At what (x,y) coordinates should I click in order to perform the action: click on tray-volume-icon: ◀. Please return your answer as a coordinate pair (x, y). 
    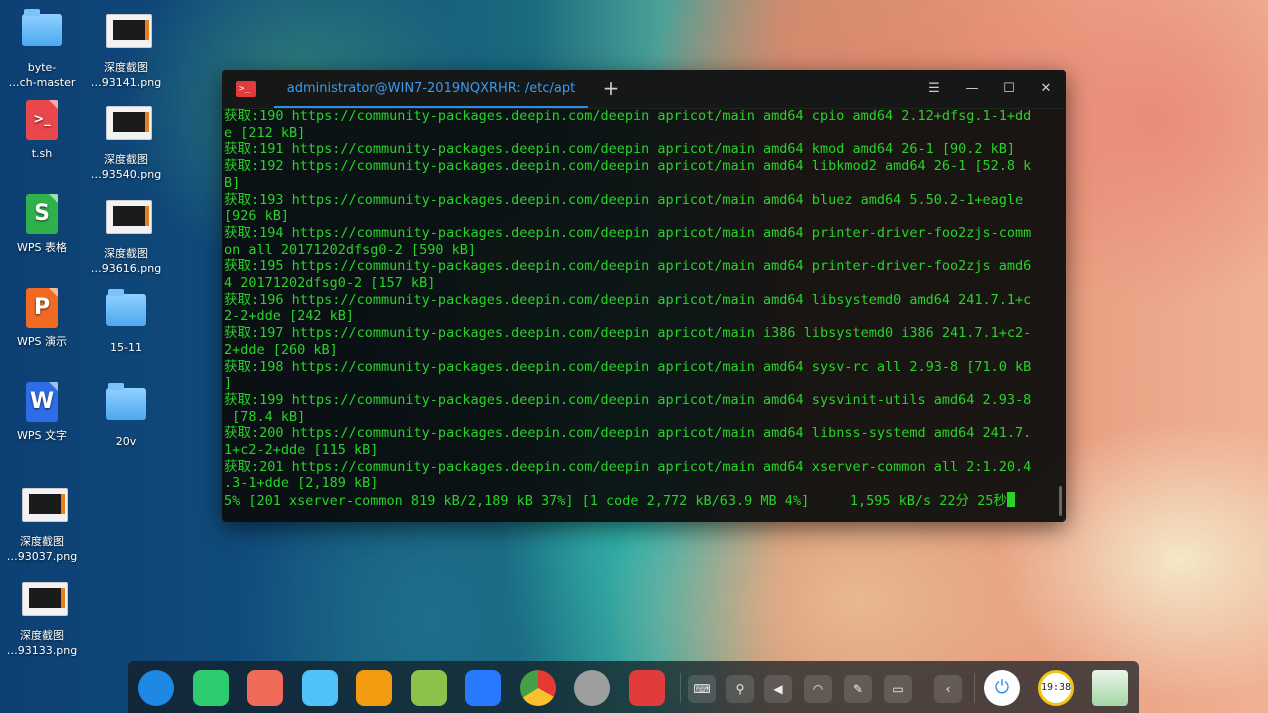
    Looking at the image, I should click on (778, 689).